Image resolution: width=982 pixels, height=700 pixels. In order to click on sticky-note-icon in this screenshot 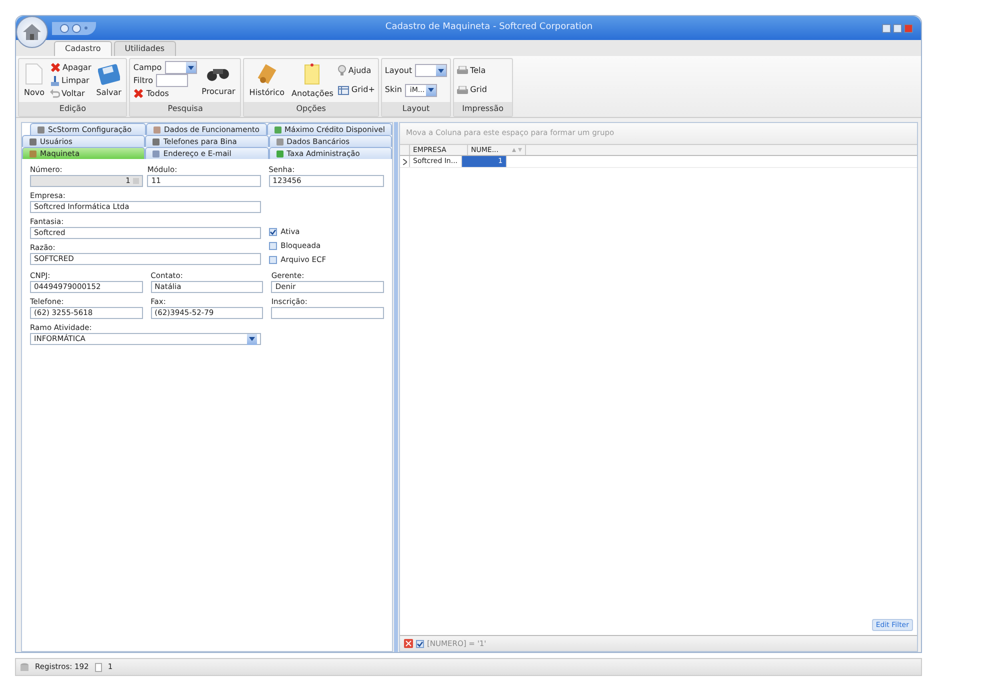, I will do `click(312, 74)`.